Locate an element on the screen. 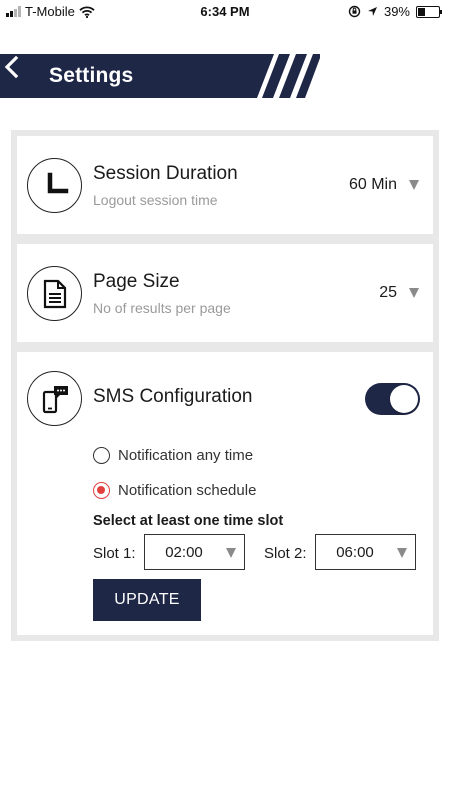  session-duration-subtitle: Logout session time is located at coordinates (155, 200).